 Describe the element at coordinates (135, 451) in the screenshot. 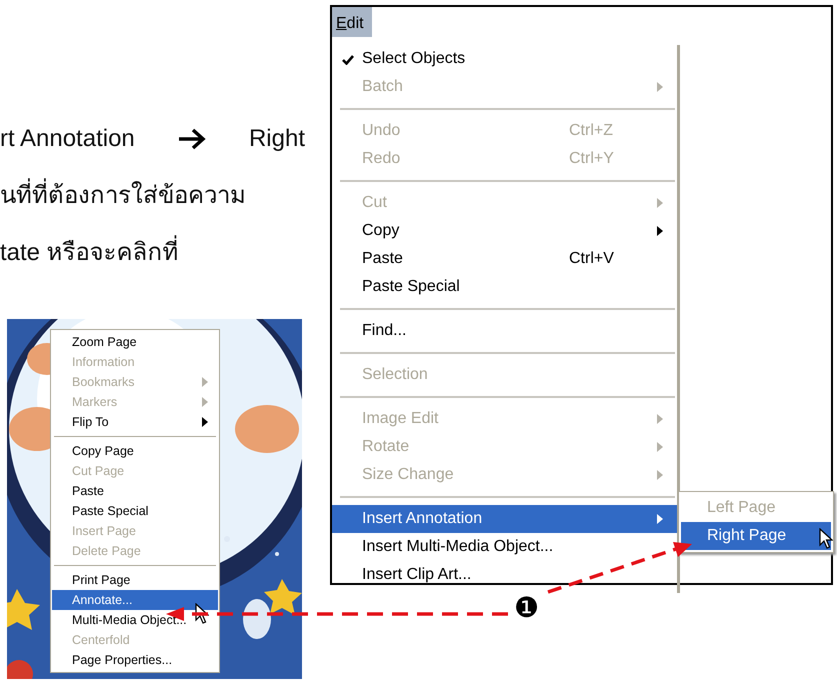

I see `menu-item: Copy Page` at that location.